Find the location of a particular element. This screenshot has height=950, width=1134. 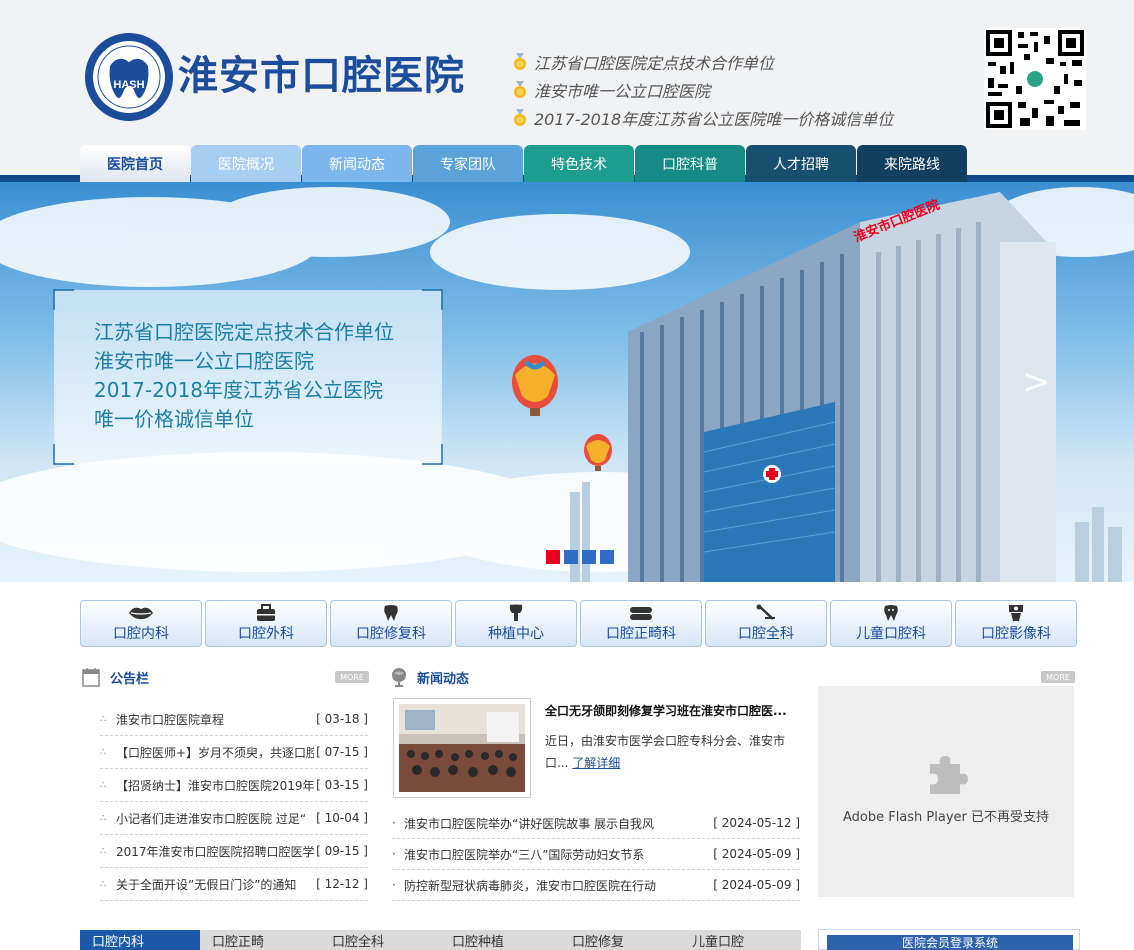

news-summary: 近日，由淮安市医学会口腔专科分会、淮安市口... 了解详细 is located at coordinates (669, 752).